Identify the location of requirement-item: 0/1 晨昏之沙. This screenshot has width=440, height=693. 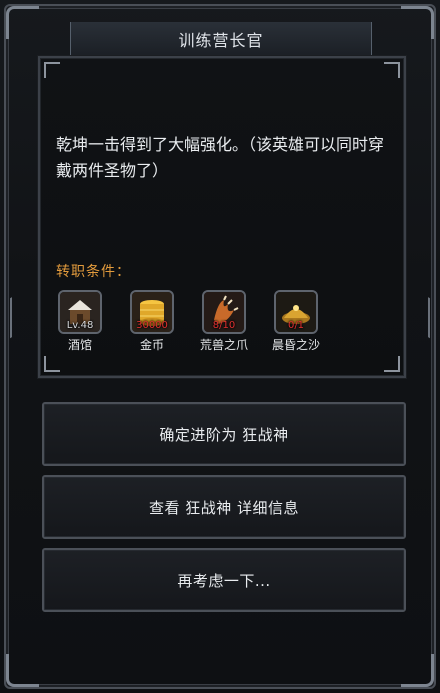
(296, 321).